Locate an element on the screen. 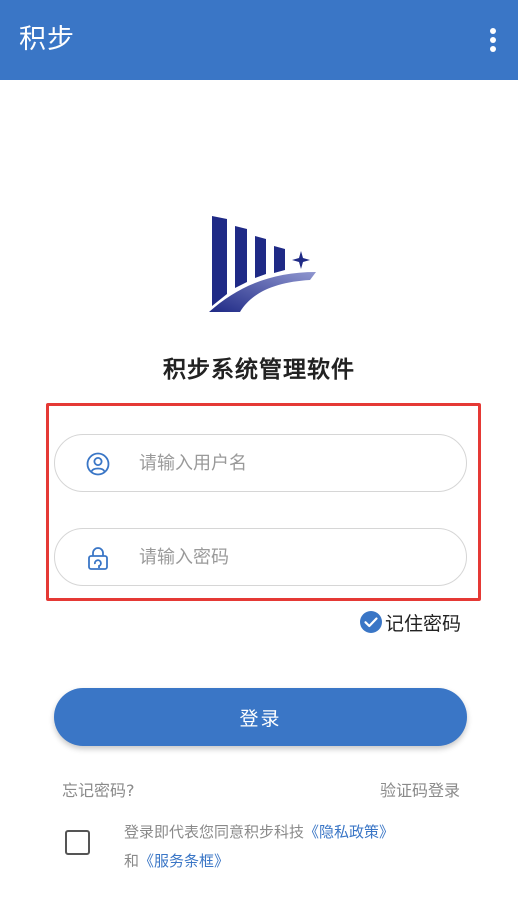  login-button: 登录 is located at coordinates (260, 717).